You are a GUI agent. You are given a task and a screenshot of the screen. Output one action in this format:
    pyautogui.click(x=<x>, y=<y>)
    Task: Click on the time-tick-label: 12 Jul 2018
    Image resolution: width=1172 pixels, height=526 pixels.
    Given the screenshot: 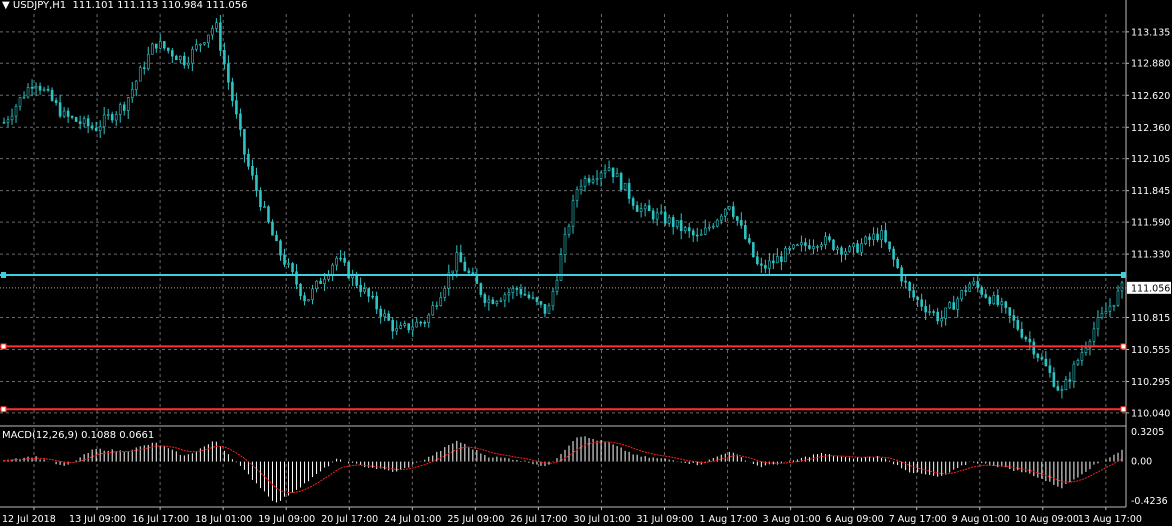 What is the action you would take?
    pyautogui.click(x=29, y=519)
    